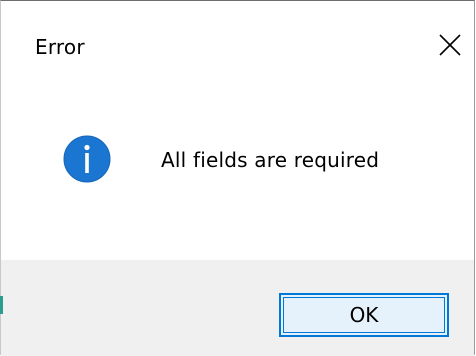 This screenshot has height=356, width=476. What do you see at coordinates (87, 159) in the screenshot?
I see `info-icon` at bounding box center [87, 159].